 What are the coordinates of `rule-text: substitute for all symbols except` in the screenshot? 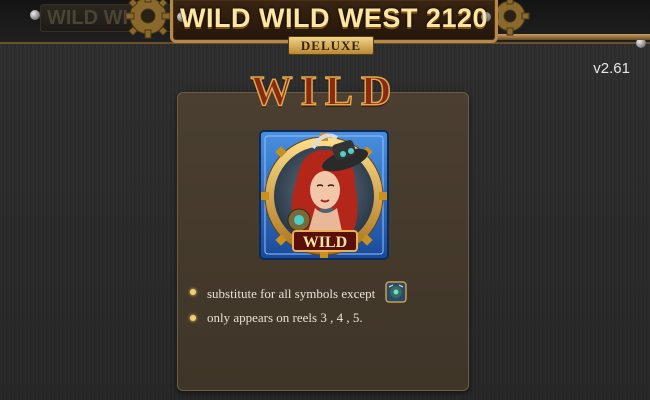 It's located at (291, 293).